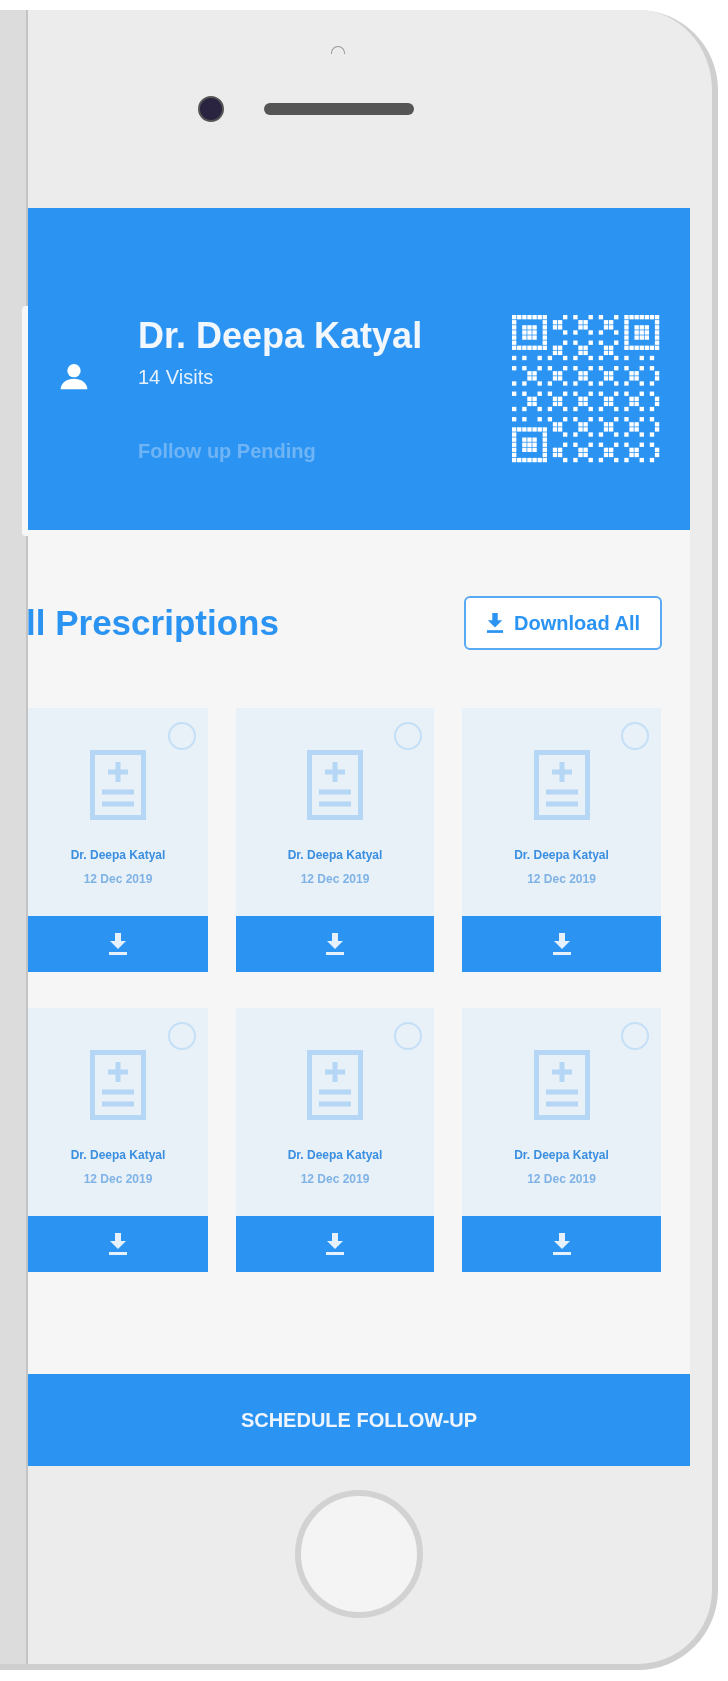 The height and width of the screenshot is (1681, 728). What do you see at coordinates (586, 389) in the screenshot?
I see `qr-code-icon` at bounding box center [586, 389].